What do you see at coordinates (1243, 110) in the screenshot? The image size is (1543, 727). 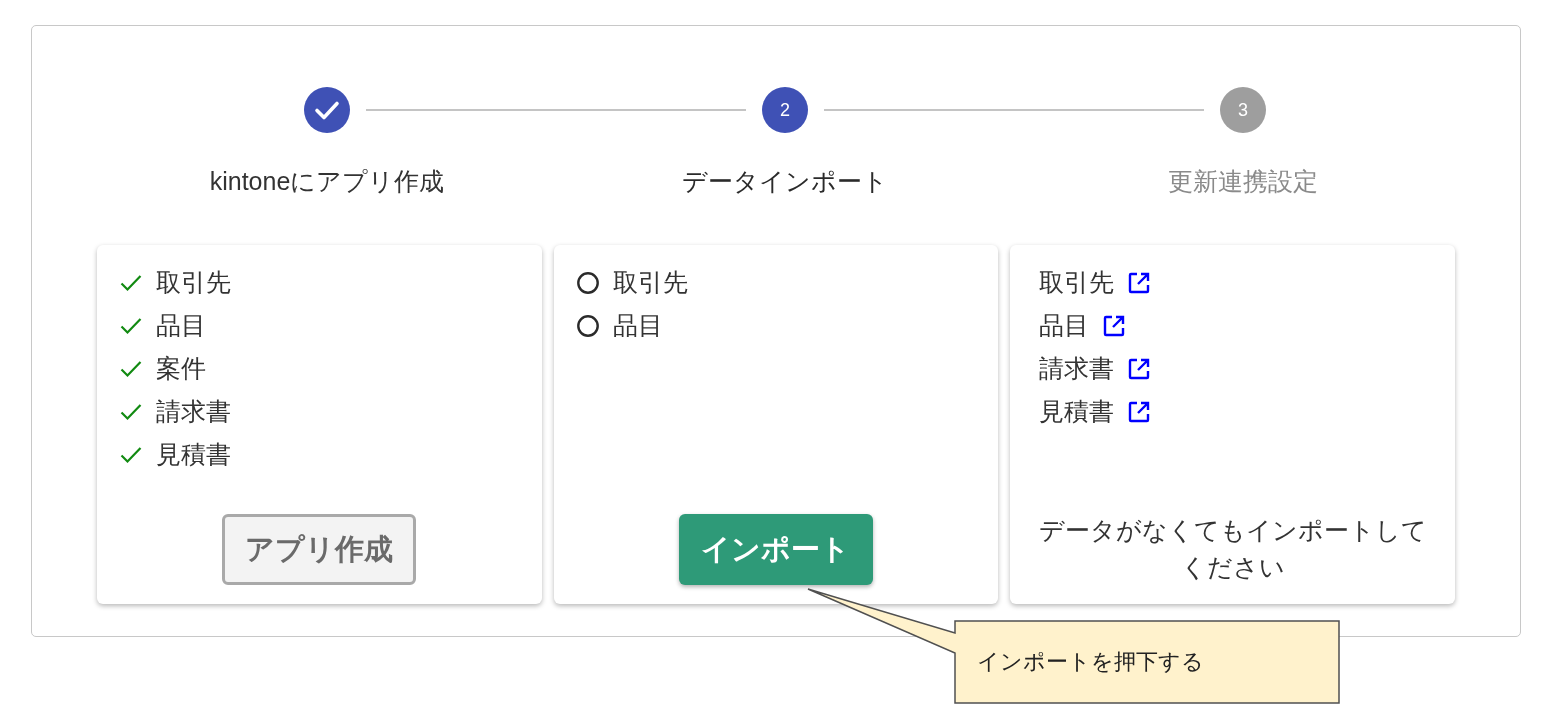 I see `step-number: 3` at bounding box center [1243, 110].